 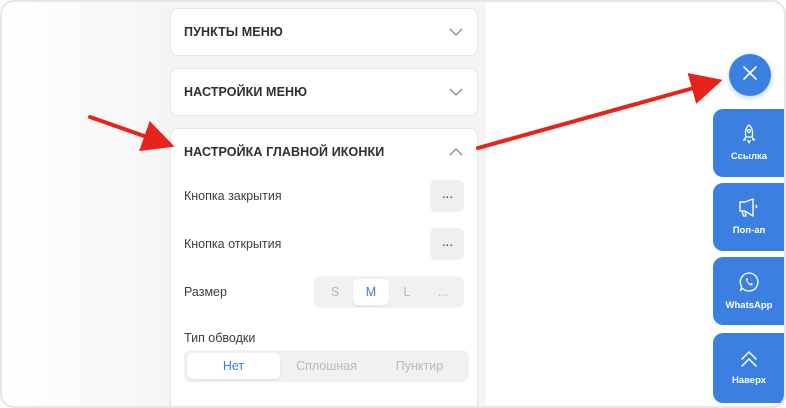 What do you see at coordinates (233, 366) in the screenshot?
I see `stroke-option-none: Нет` at bounding box center [233, 366].